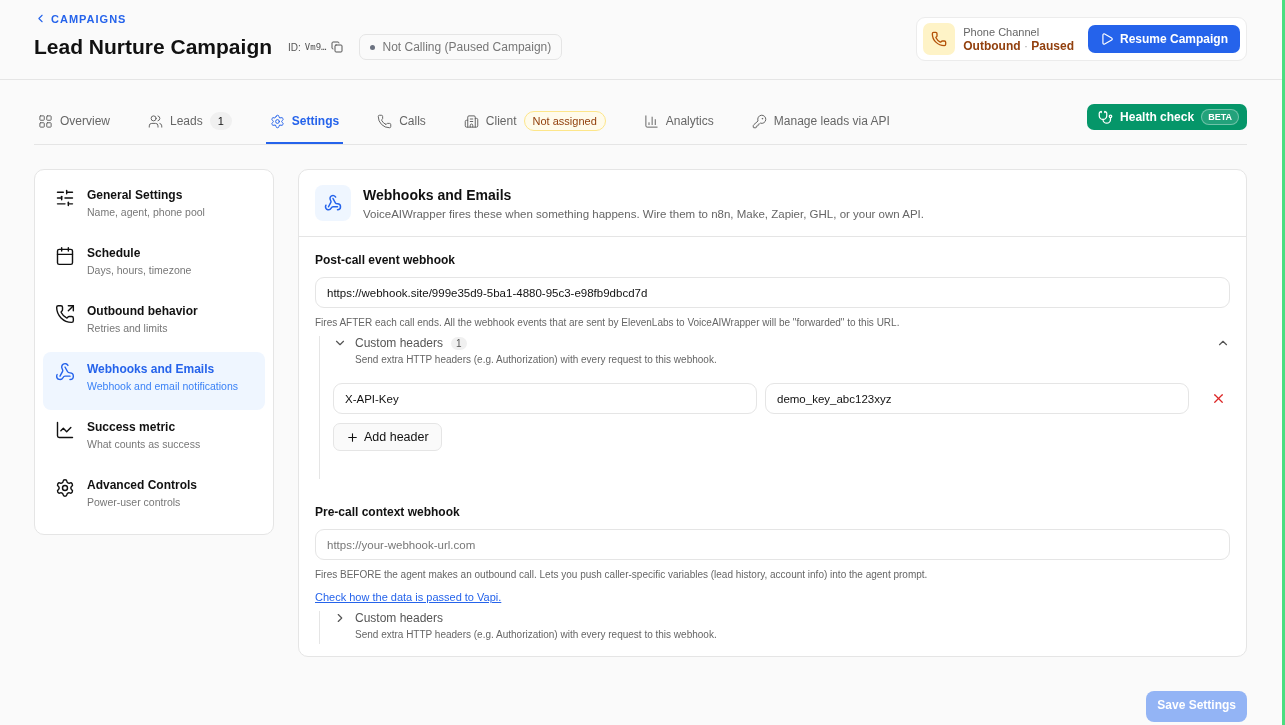 This screenshot has width=1285, height=725. What do you see at coordinates (154, 497) in the screenshot?
I see `sidebar-item: Advanced Controls Power-user controls` at bounding box center [154, 497].